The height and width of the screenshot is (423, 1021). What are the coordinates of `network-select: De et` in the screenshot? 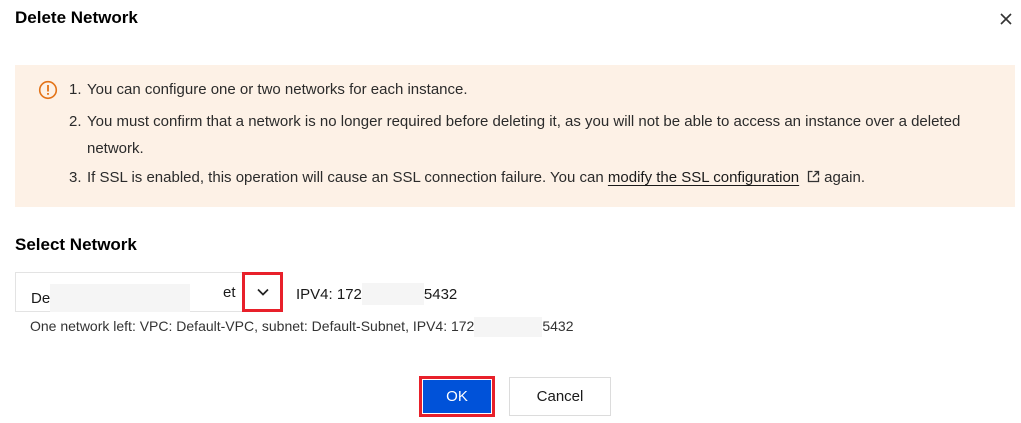 It's located at (149, 292).